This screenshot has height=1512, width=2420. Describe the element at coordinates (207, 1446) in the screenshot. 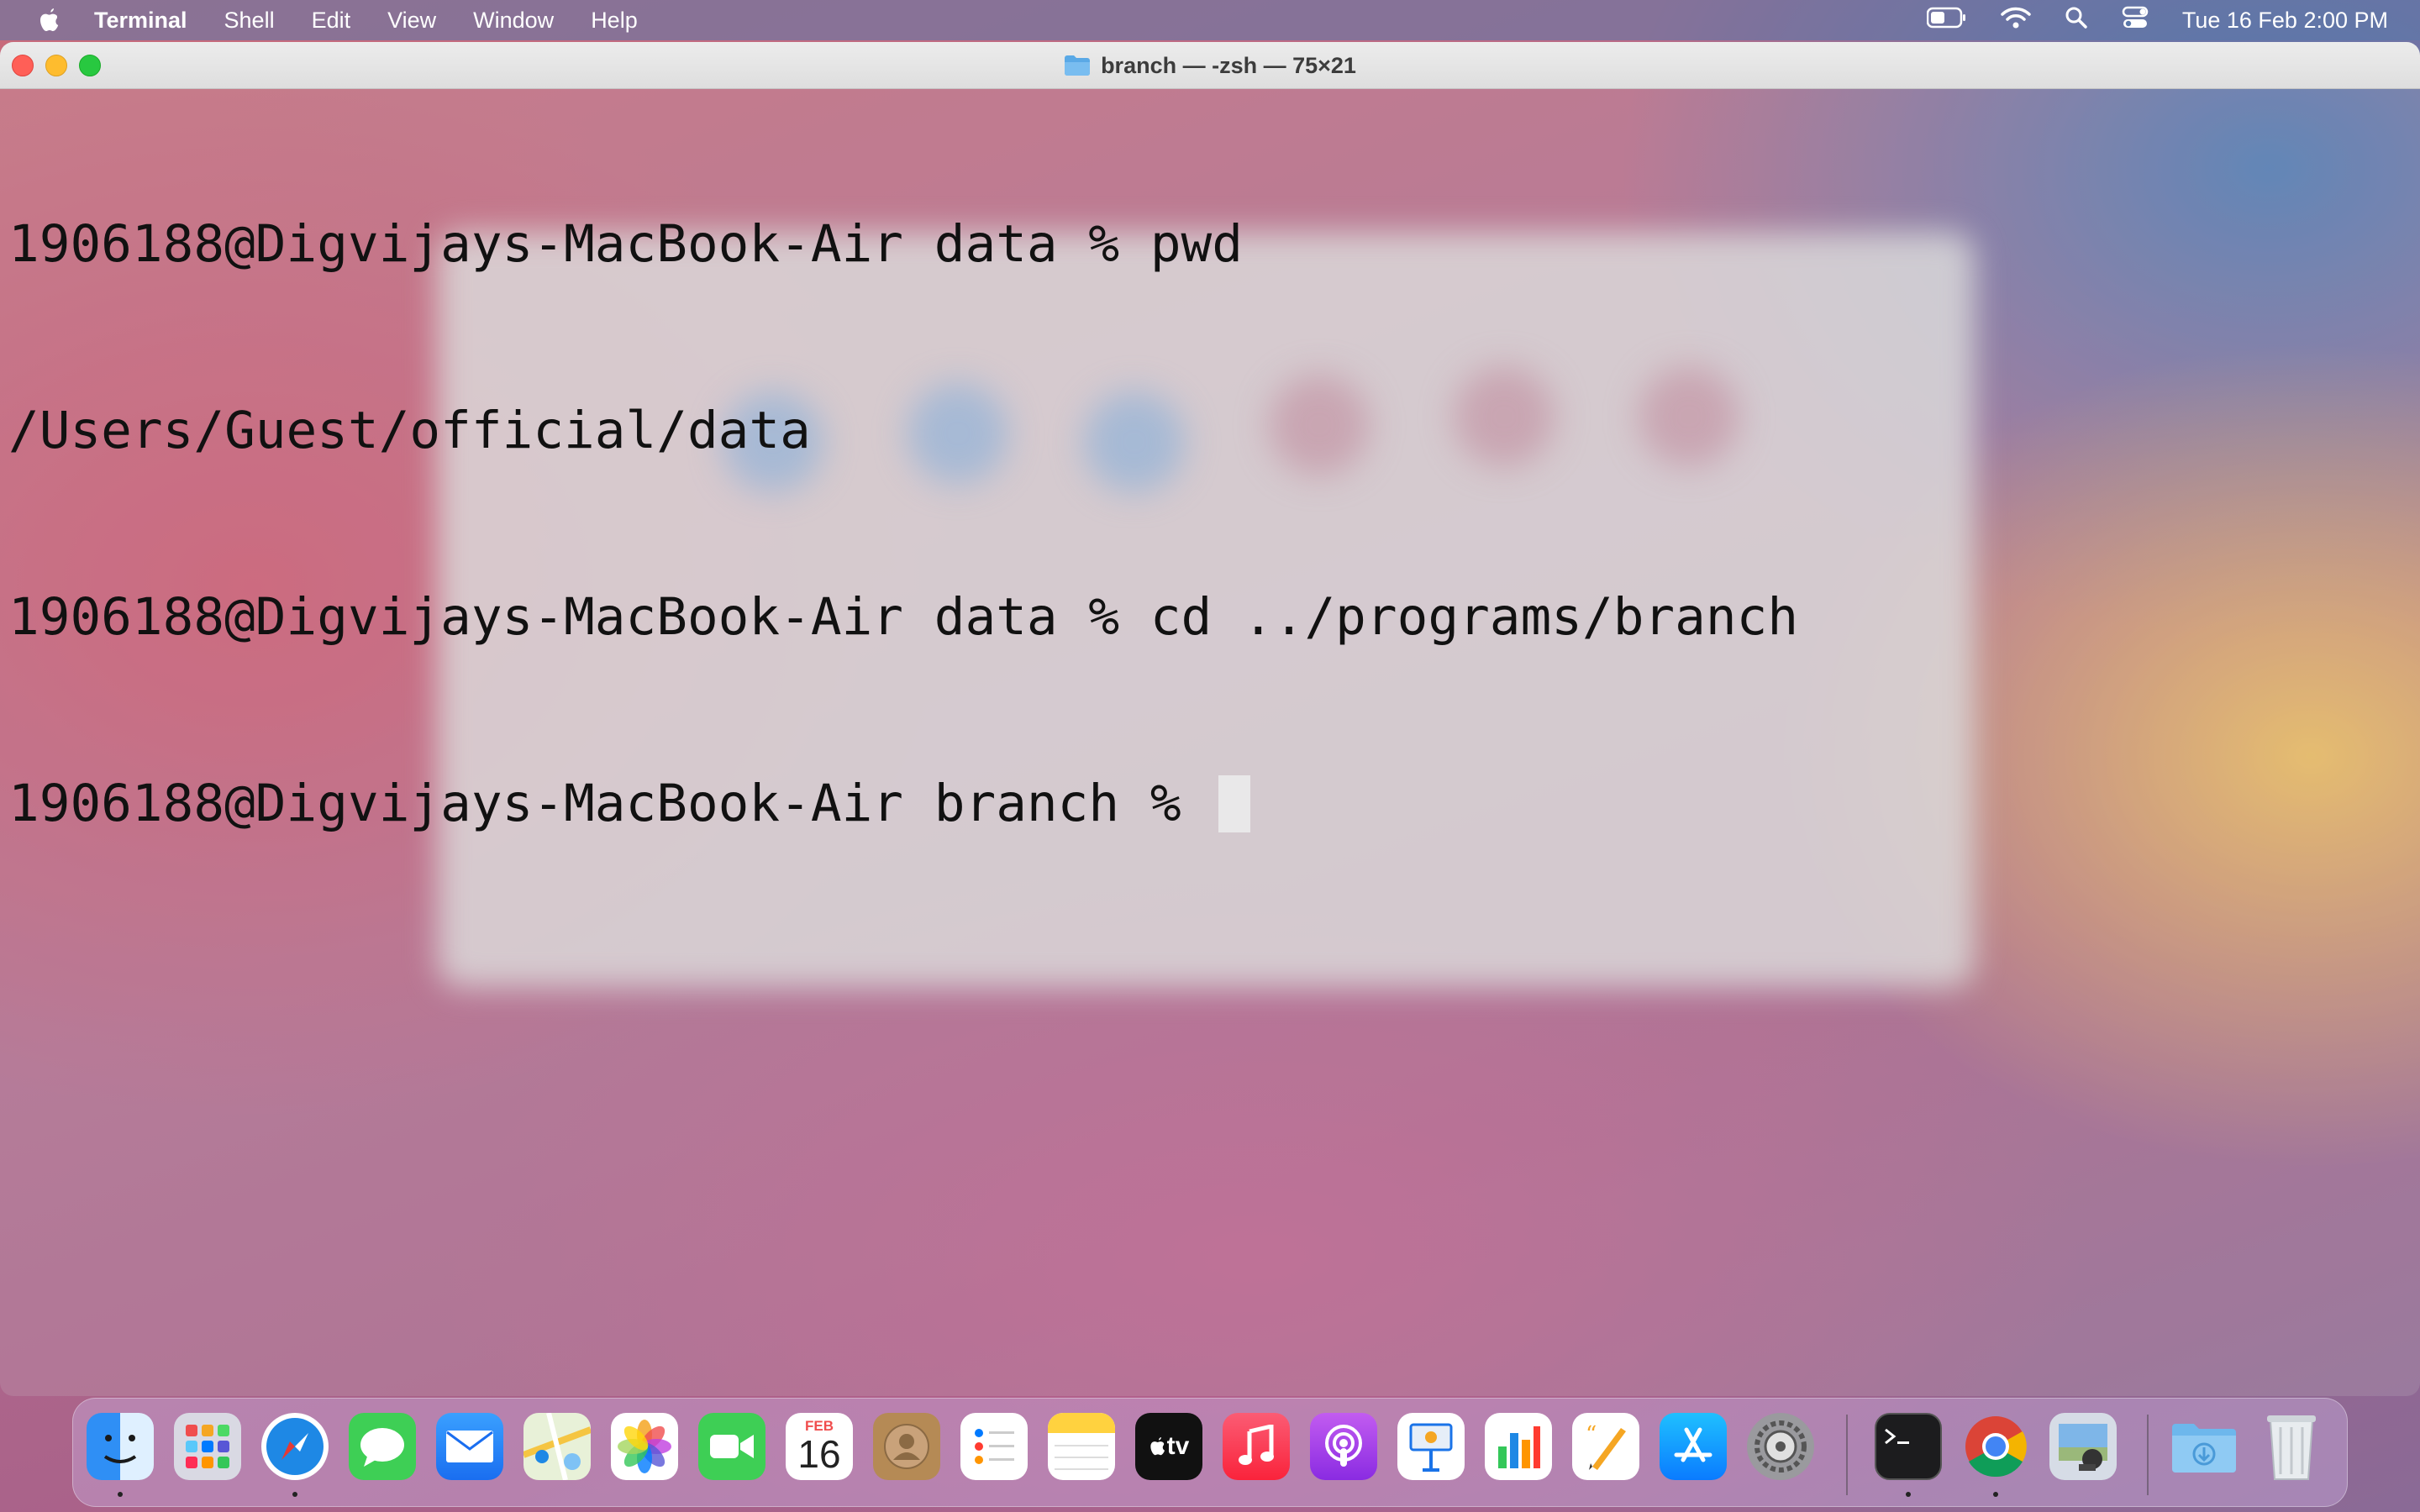

I see `launchpad-icon` at that location.